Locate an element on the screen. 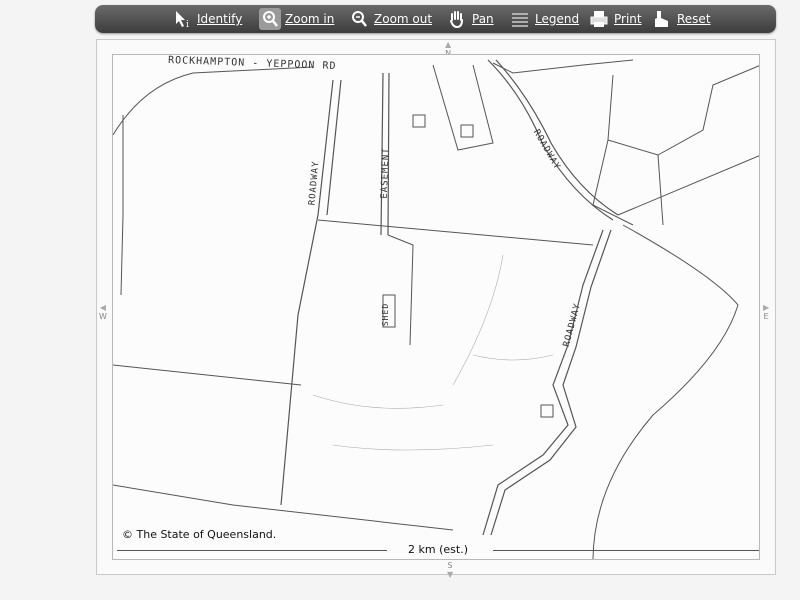 This screenshot has width=800, height=600. easement-label: EASEMENT is located at coordinates (385, 173).